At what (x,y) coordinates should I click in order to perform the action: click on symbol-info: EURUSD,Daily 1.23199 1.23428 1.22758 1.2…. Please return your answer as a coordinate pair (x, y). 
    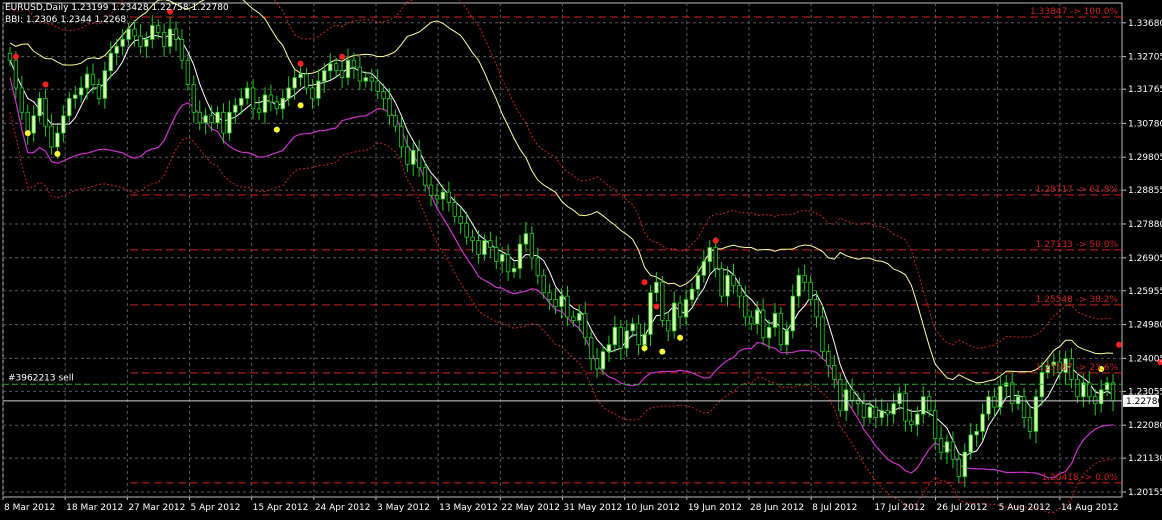
    Looking at the image, I should click on (117, 8).